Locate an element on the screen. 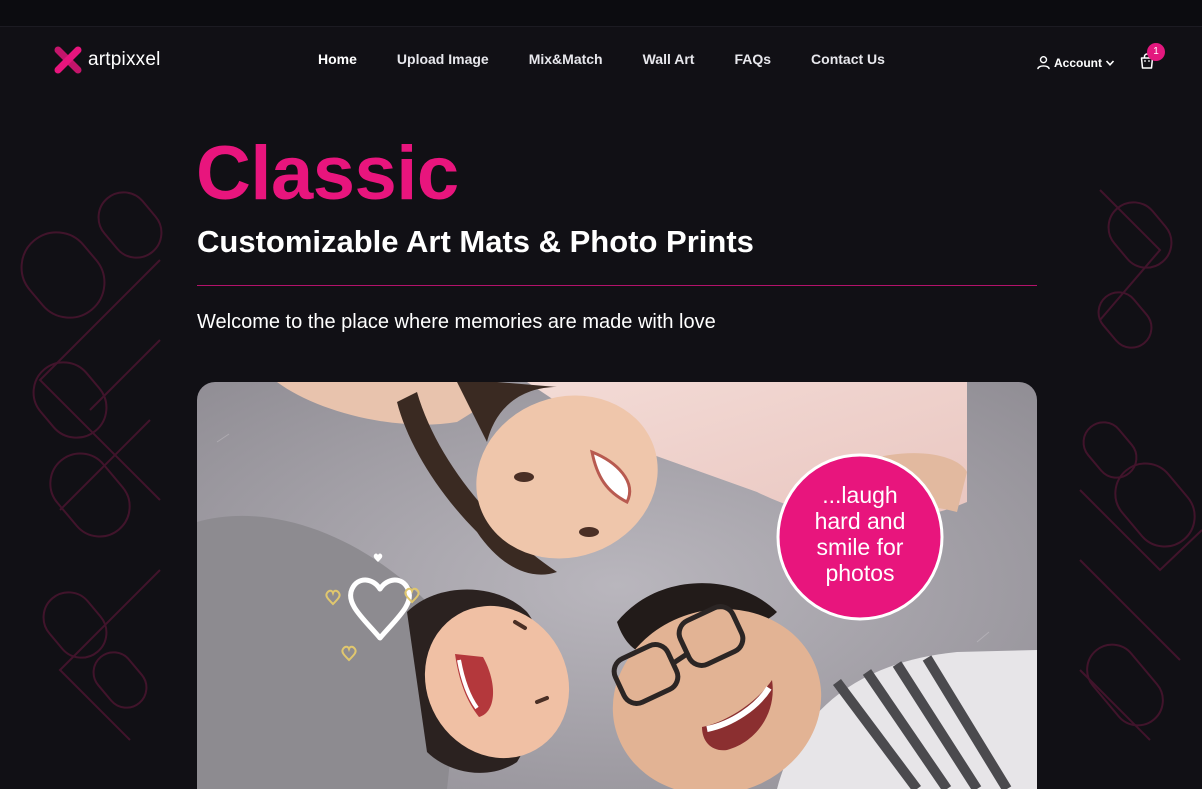  account-menu: Account is located at coordinates (1075, 62).